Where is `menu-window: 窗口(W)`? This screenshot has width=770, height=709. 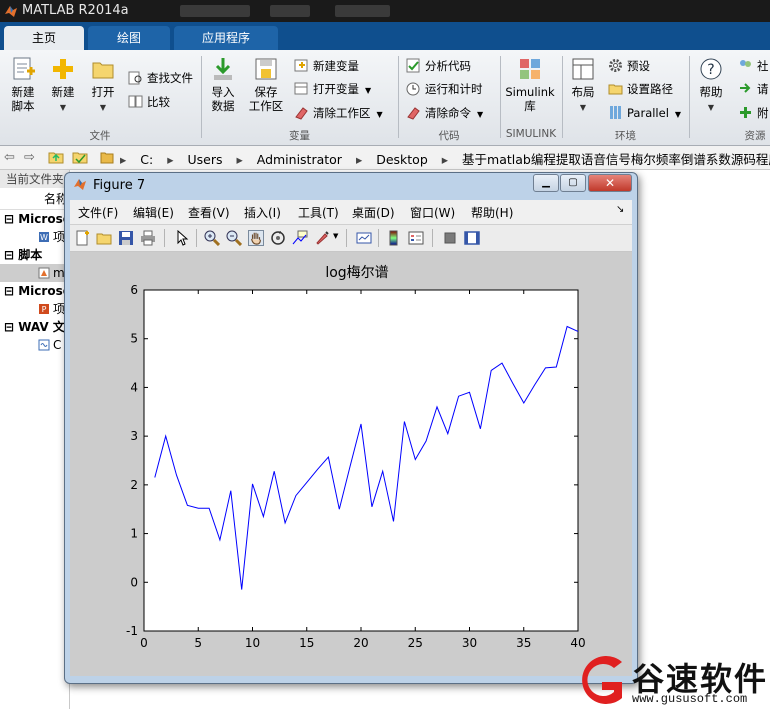 menu-window: 窗口(W) is located at coordinates (432, 212).